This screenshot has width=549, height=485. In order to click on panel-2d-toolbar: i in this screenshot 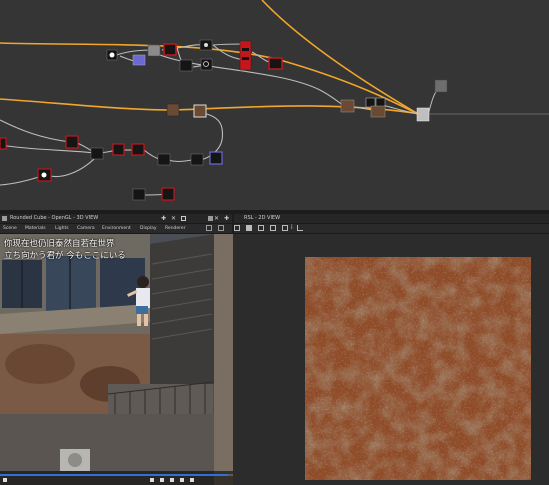, I will do `click(391, 229)`.